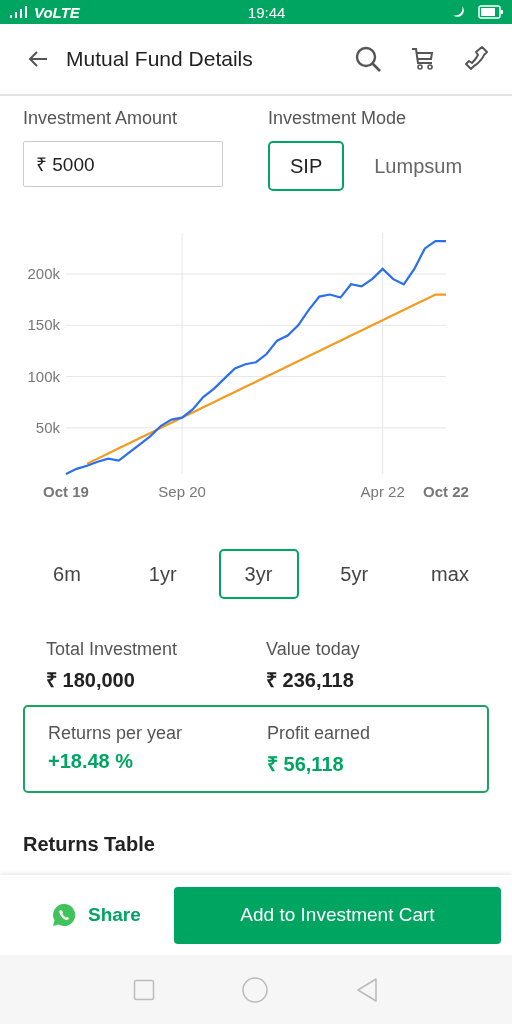  I want to click on y-tick-label: 100k, so click(43, 376).